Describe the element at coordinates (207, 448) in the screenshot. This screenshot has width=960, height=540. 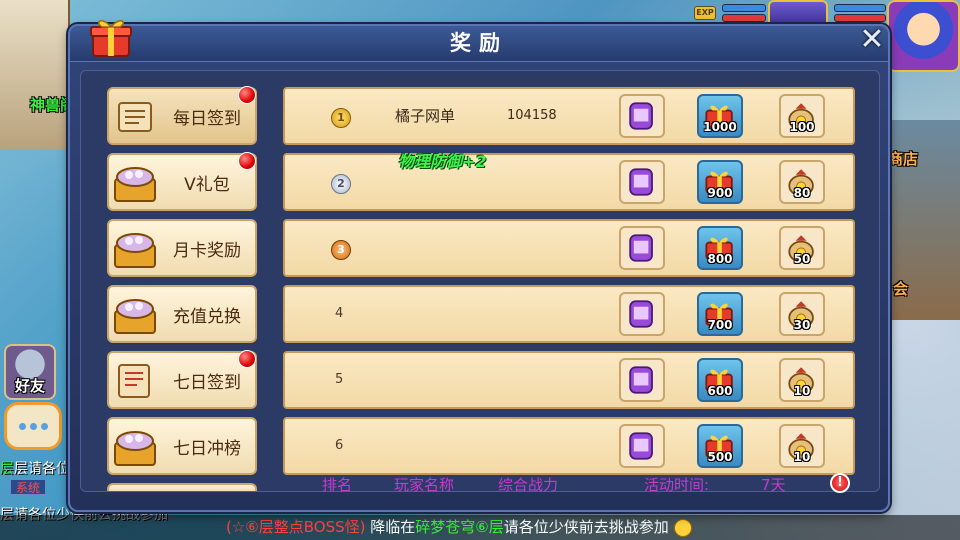
I see `tab-label: 七日冲榜` at that location.